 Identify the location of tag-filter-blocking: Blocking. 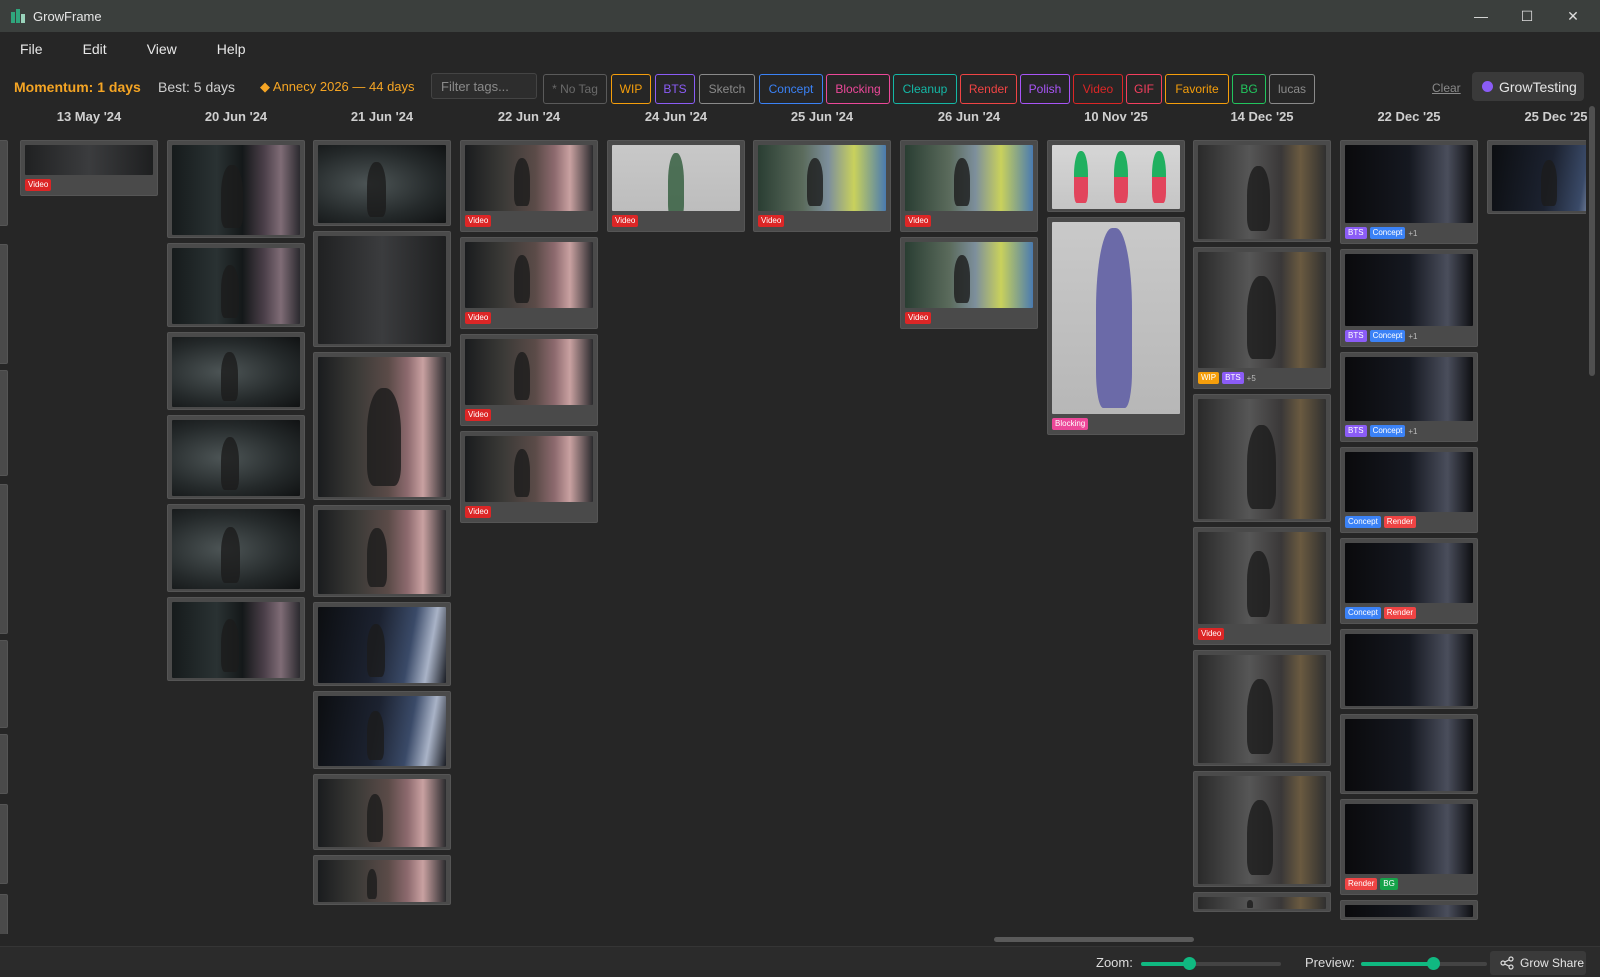
(858, 89).